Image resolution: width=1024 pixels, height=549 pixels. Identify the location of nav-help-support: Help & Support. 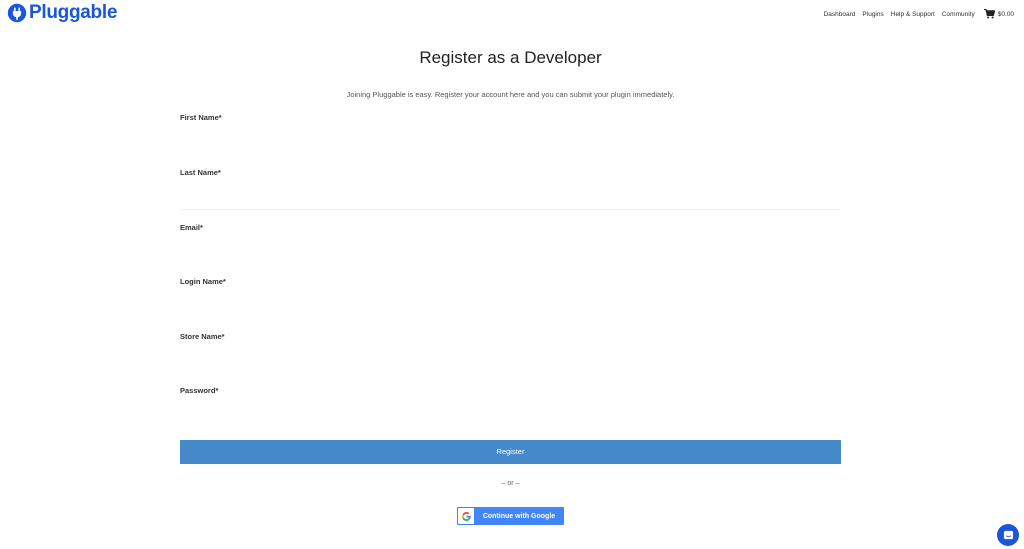
(913, 14).